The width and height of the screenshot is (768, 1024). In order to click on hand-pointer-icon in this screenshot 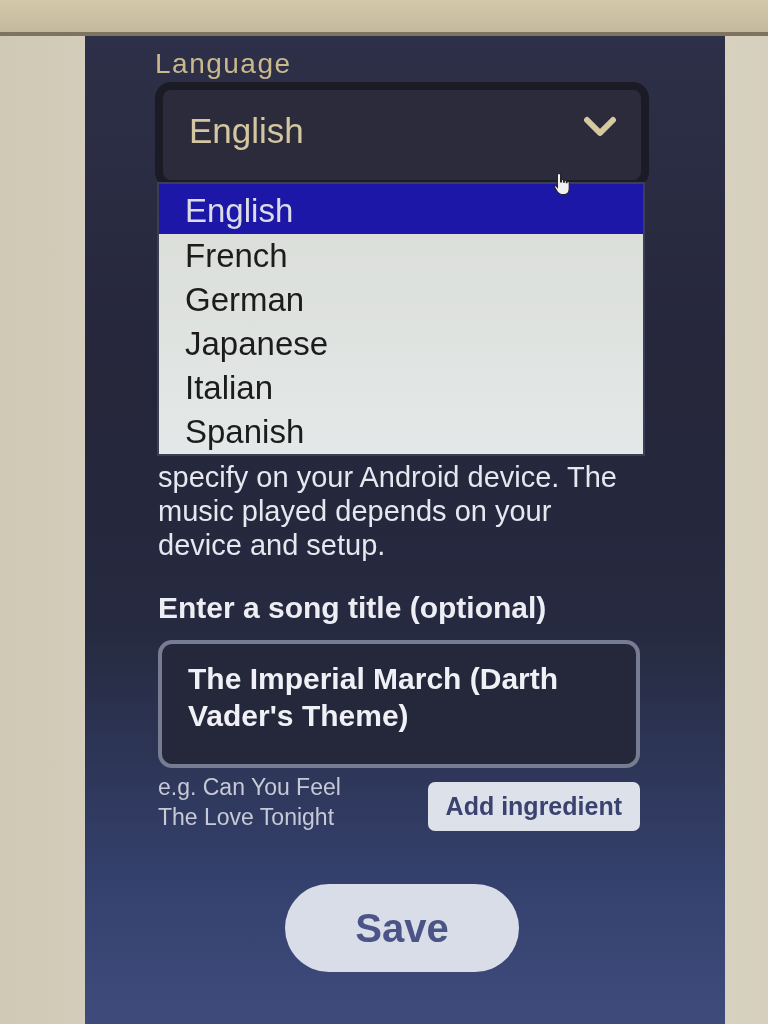, I will do `click(562, 184)`.